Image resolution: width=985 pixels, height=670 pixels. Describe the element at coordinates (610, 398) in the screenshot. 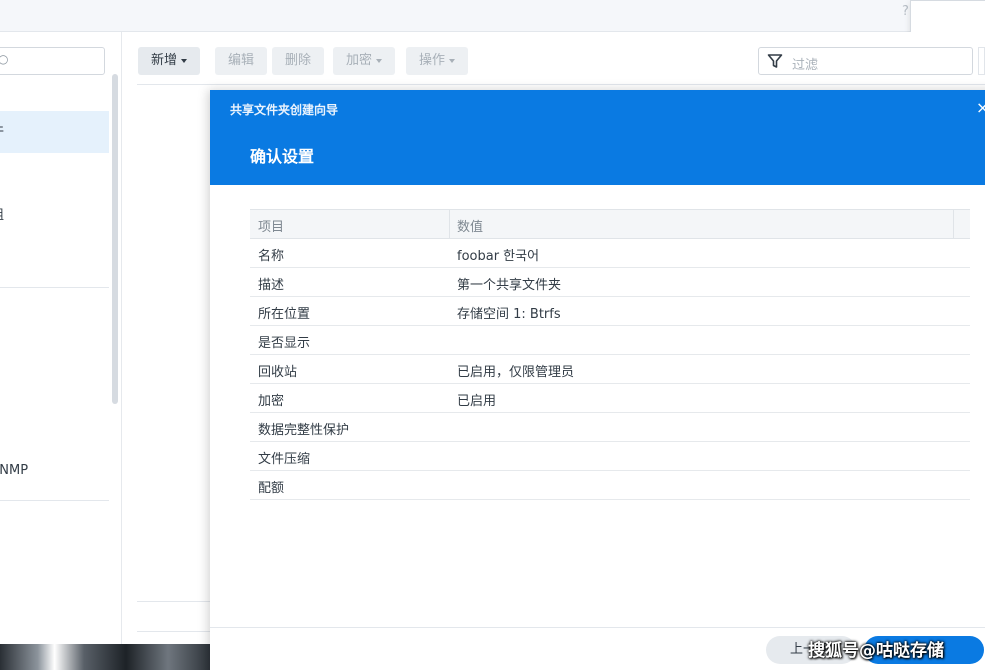

I see `table-row: 加密 已启用` at that location.